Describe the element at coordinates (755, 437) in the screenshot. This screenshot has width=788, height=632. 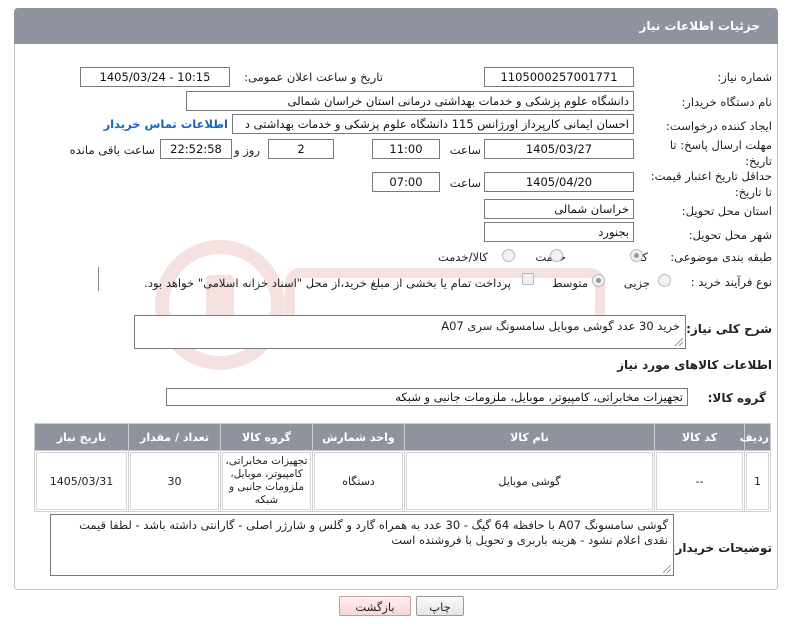
I see `col-row: ردیف` at that location.